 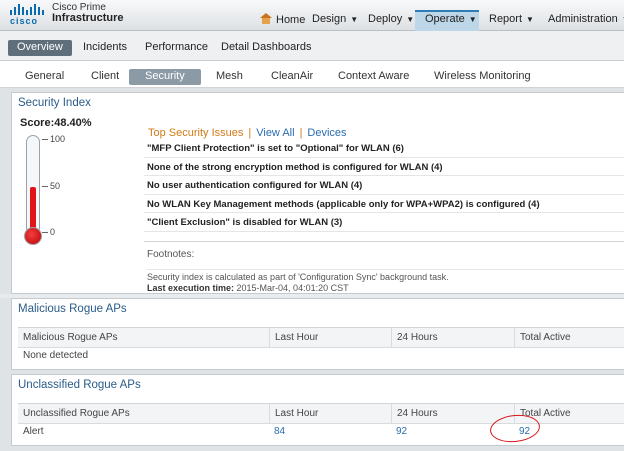 What do you see at coordinates (54, 103) in the screenshot?
I see `panel-title: Security Index` at bounding box center [54, 103].